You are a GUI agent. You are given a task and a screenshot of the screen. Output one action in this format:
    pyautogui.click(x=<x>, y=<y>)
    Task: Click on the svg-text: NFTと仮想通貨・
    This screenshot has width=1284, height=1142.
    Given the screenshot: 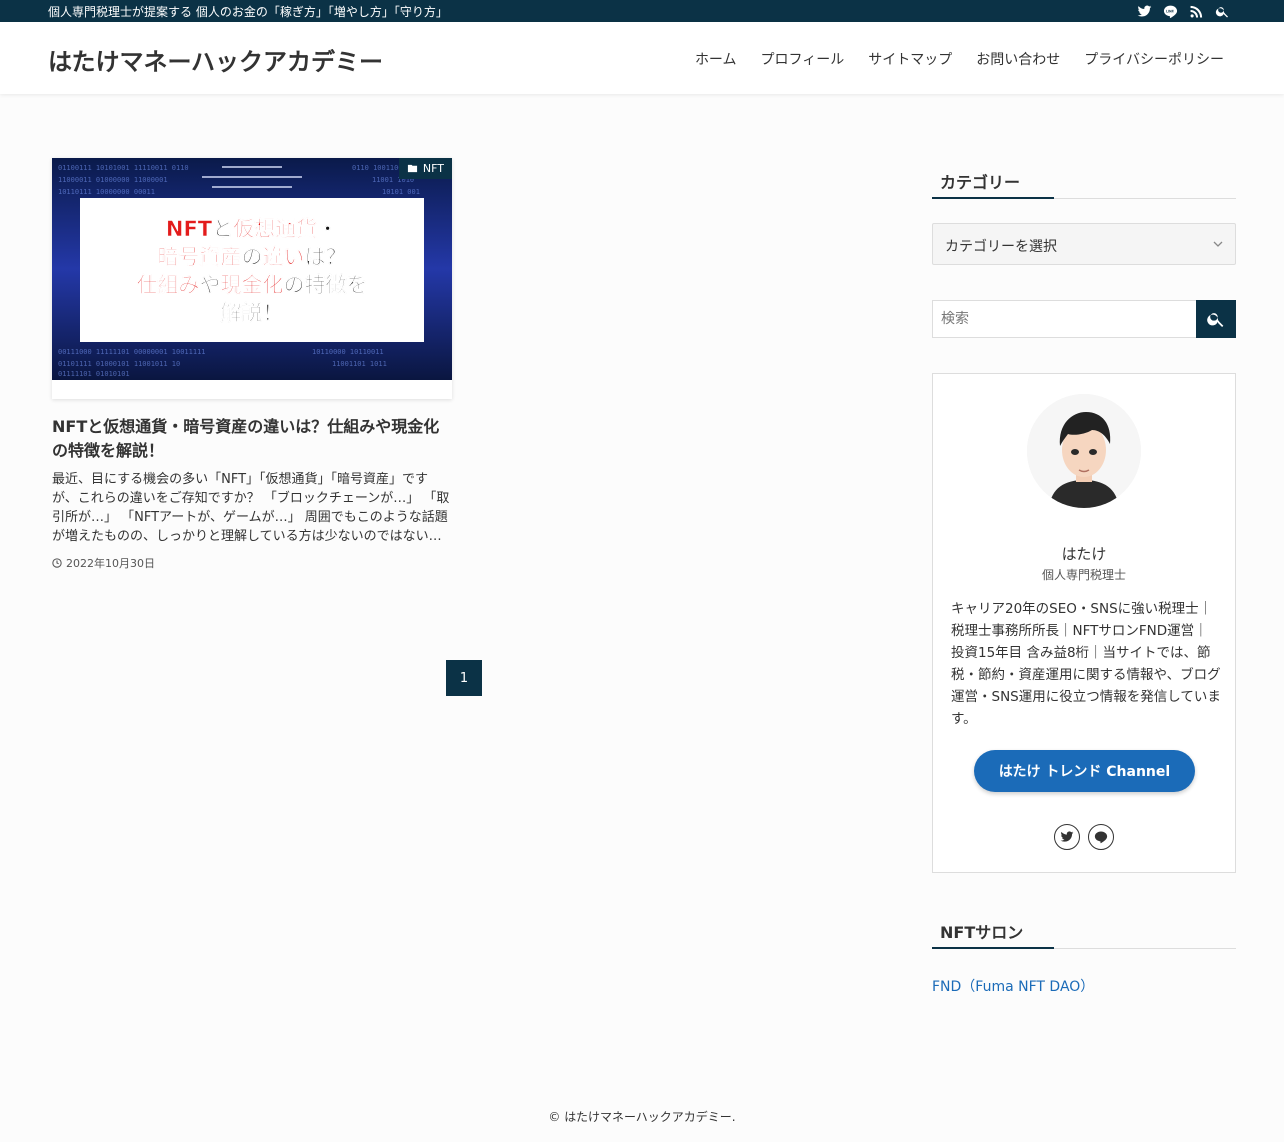 What is the action you would take?
    pyautogui.click(x=252, y=229)
    